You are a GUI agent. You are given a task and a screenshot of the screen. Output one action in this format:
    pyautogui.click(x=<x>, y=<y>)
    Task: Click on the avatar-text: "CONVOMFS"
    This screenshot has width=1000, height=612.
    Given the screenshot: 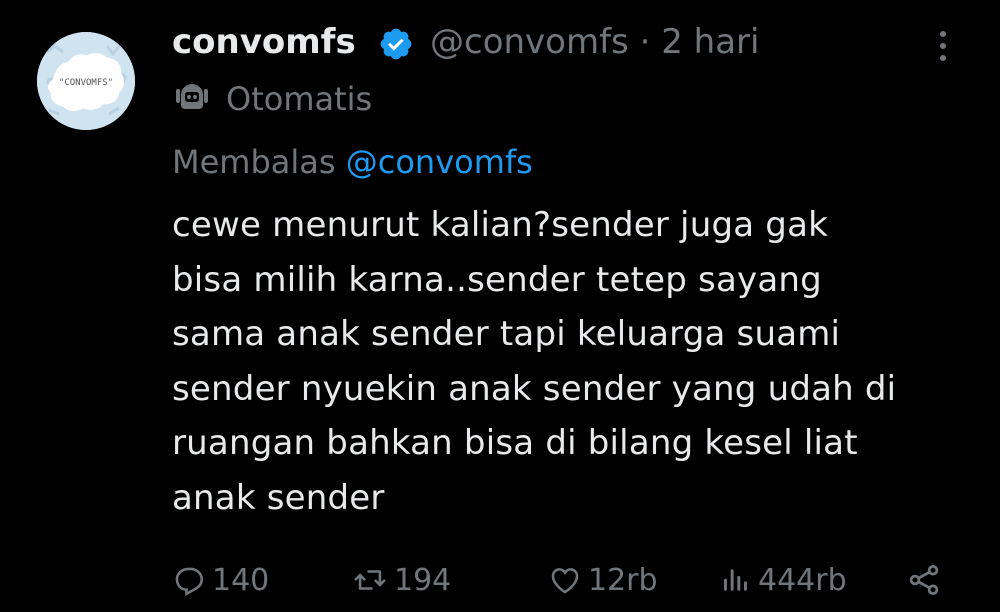 What is the action you would take?
    pyautogui.click(x=86, y=83)
    